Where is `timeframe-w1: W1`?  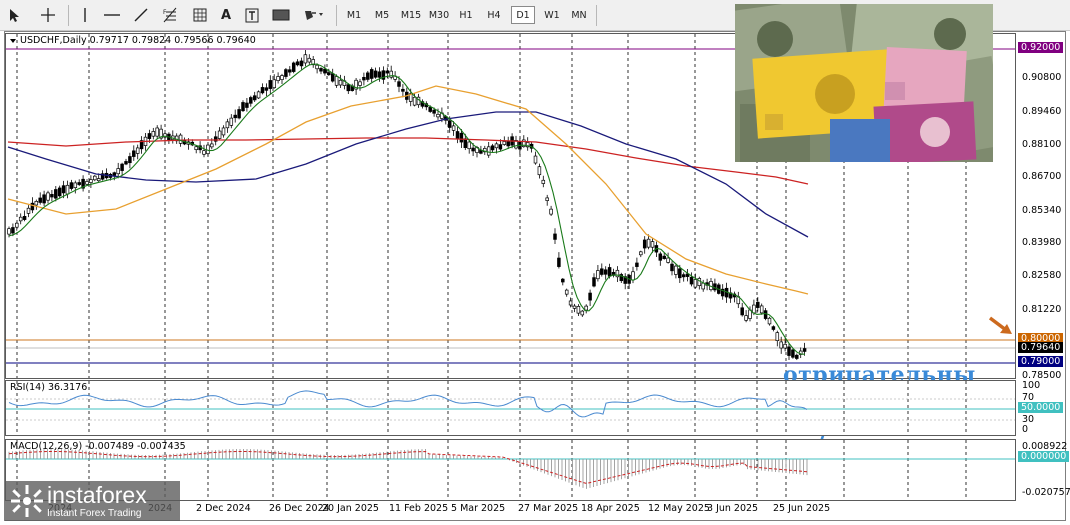 timeframe-w1: W1 is located at coordinates (552, 15).